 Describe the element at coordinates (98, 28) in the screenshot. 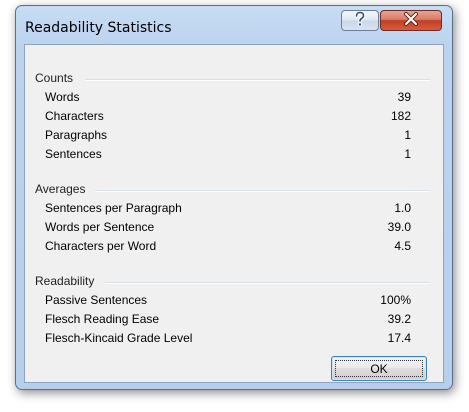

I see `dialog-title: Readability Statistics` at that location.